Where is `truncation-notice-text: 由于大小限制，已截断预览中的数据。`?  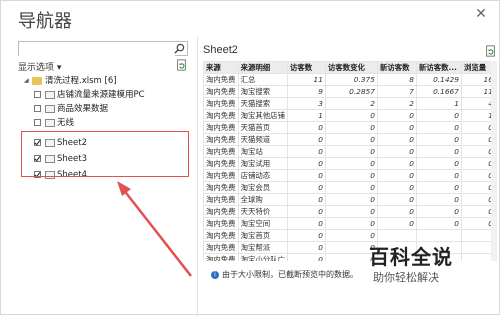
truncation-notice-text: 由于大小限制，已截断预览中的数据。 is located at coordinates (290, 274).